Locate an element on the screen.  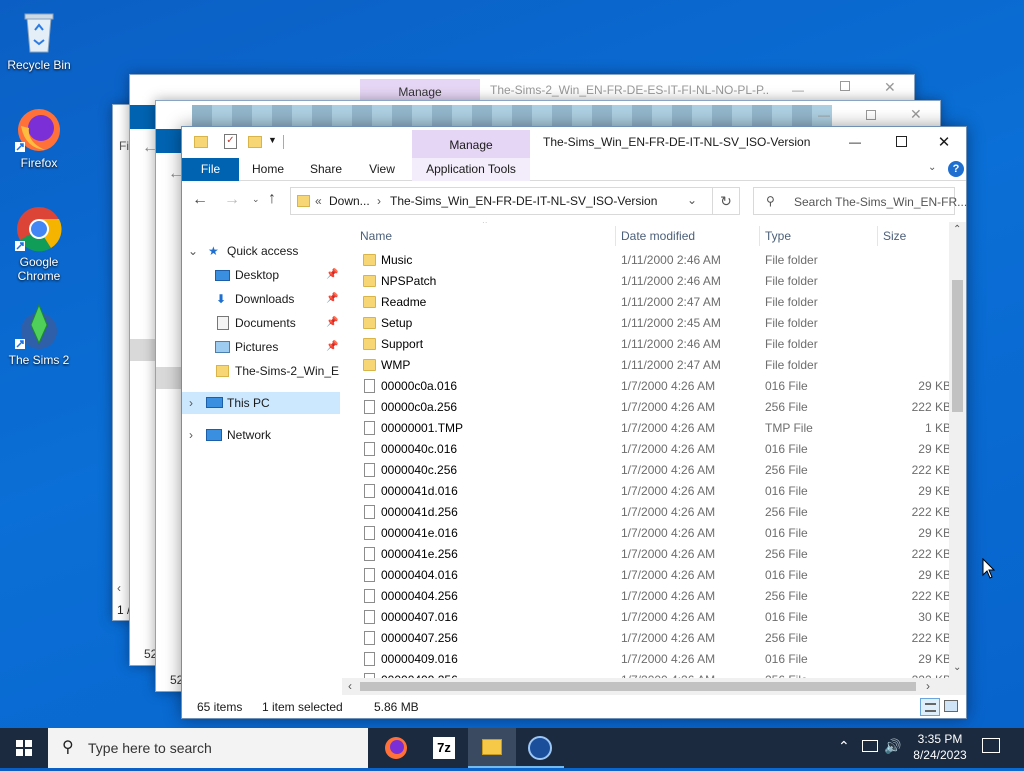
nav-pictures: Pictures 📌 is located at coordinates (261, 347).